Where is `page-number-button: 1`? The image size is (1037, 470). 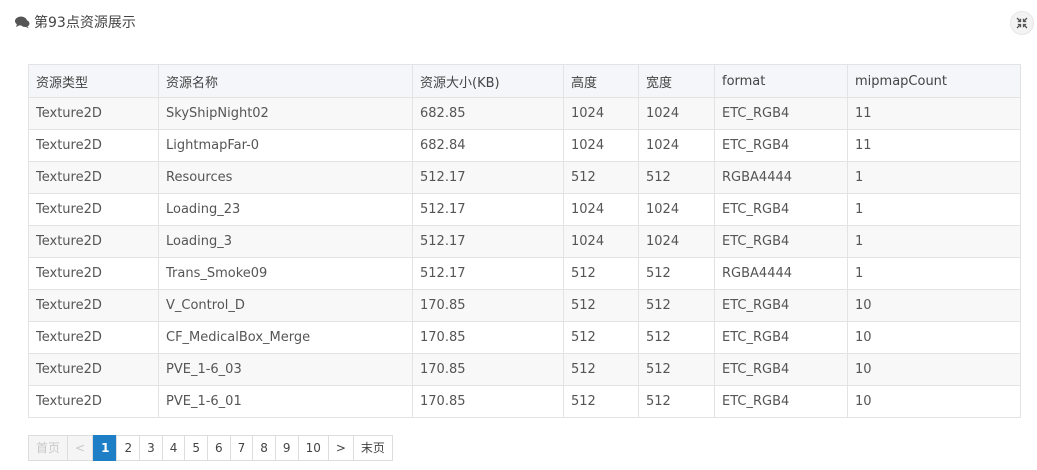 page-number-button: 1 is located at coordinates (105, 448).